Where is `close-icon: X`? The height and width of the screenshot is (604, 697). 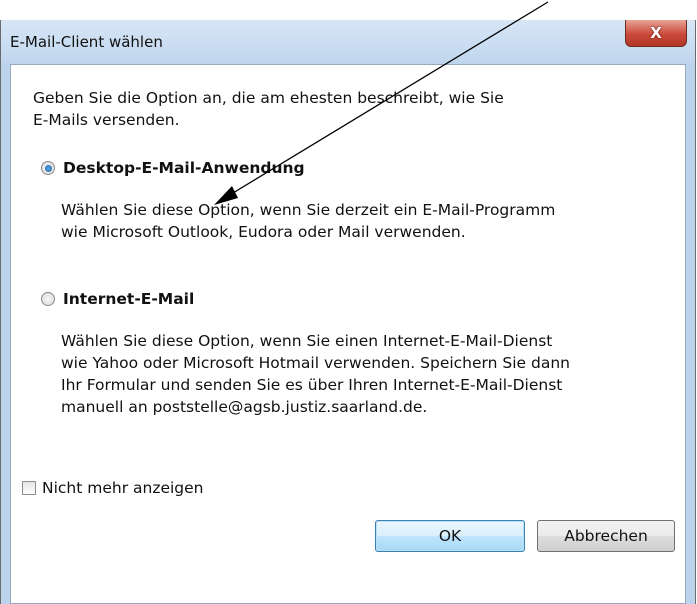 close-icon: X is located at coordinates (656, 32).